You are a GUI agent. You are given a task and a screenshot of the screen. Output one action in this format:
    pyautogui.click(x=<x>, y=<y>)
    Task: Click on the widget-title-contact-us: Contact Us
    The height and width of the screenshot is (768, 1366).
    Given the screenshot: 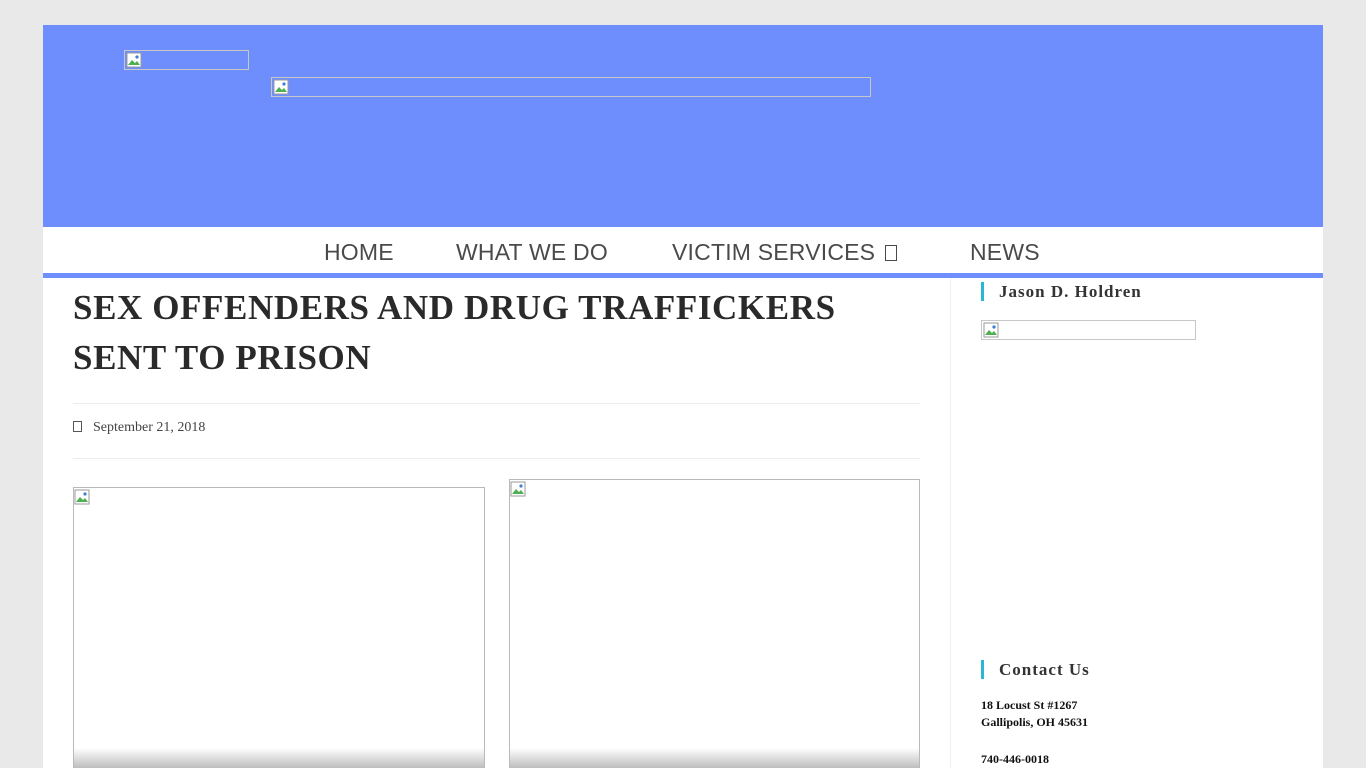 What is the action you would take?
    pyautogui.click(x=1035, y=669)
    